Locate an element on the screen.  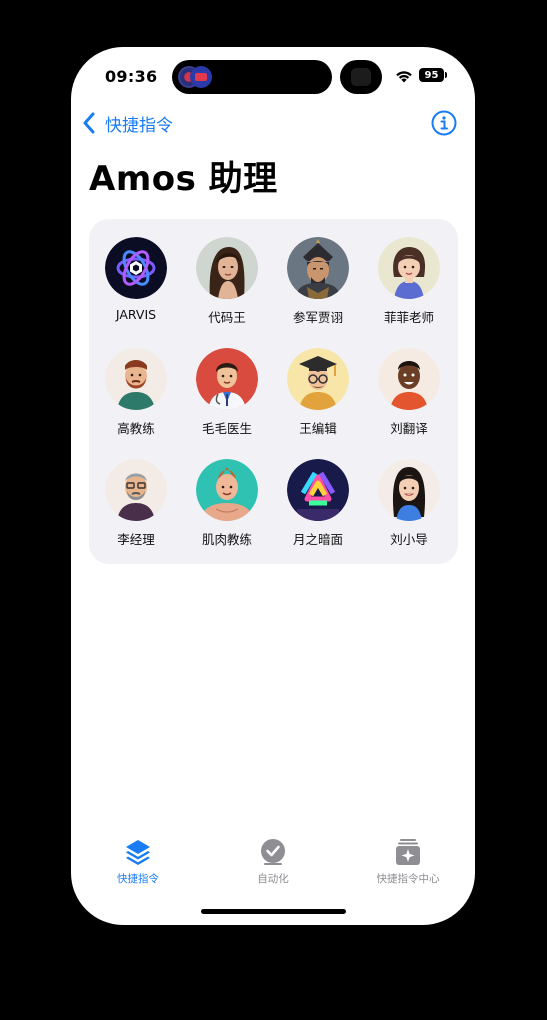
shortcut-label: 代码王 is located at coordinates (227, 317).